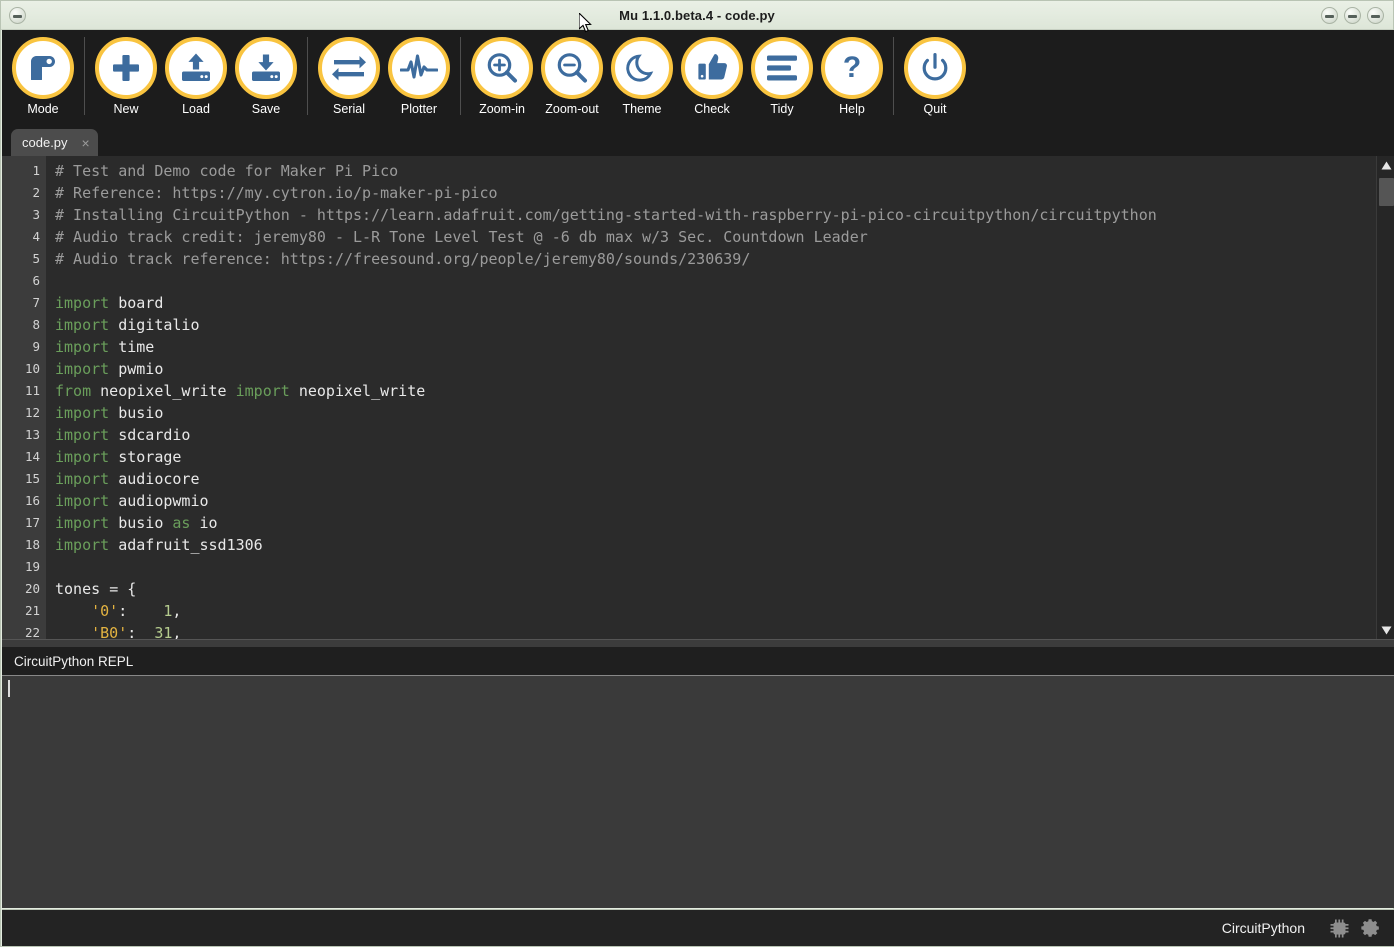 The image size is (1394, 947). Describe the element at coordinates (196, 68) in the screenshot. I see `upload-icon` at that location.